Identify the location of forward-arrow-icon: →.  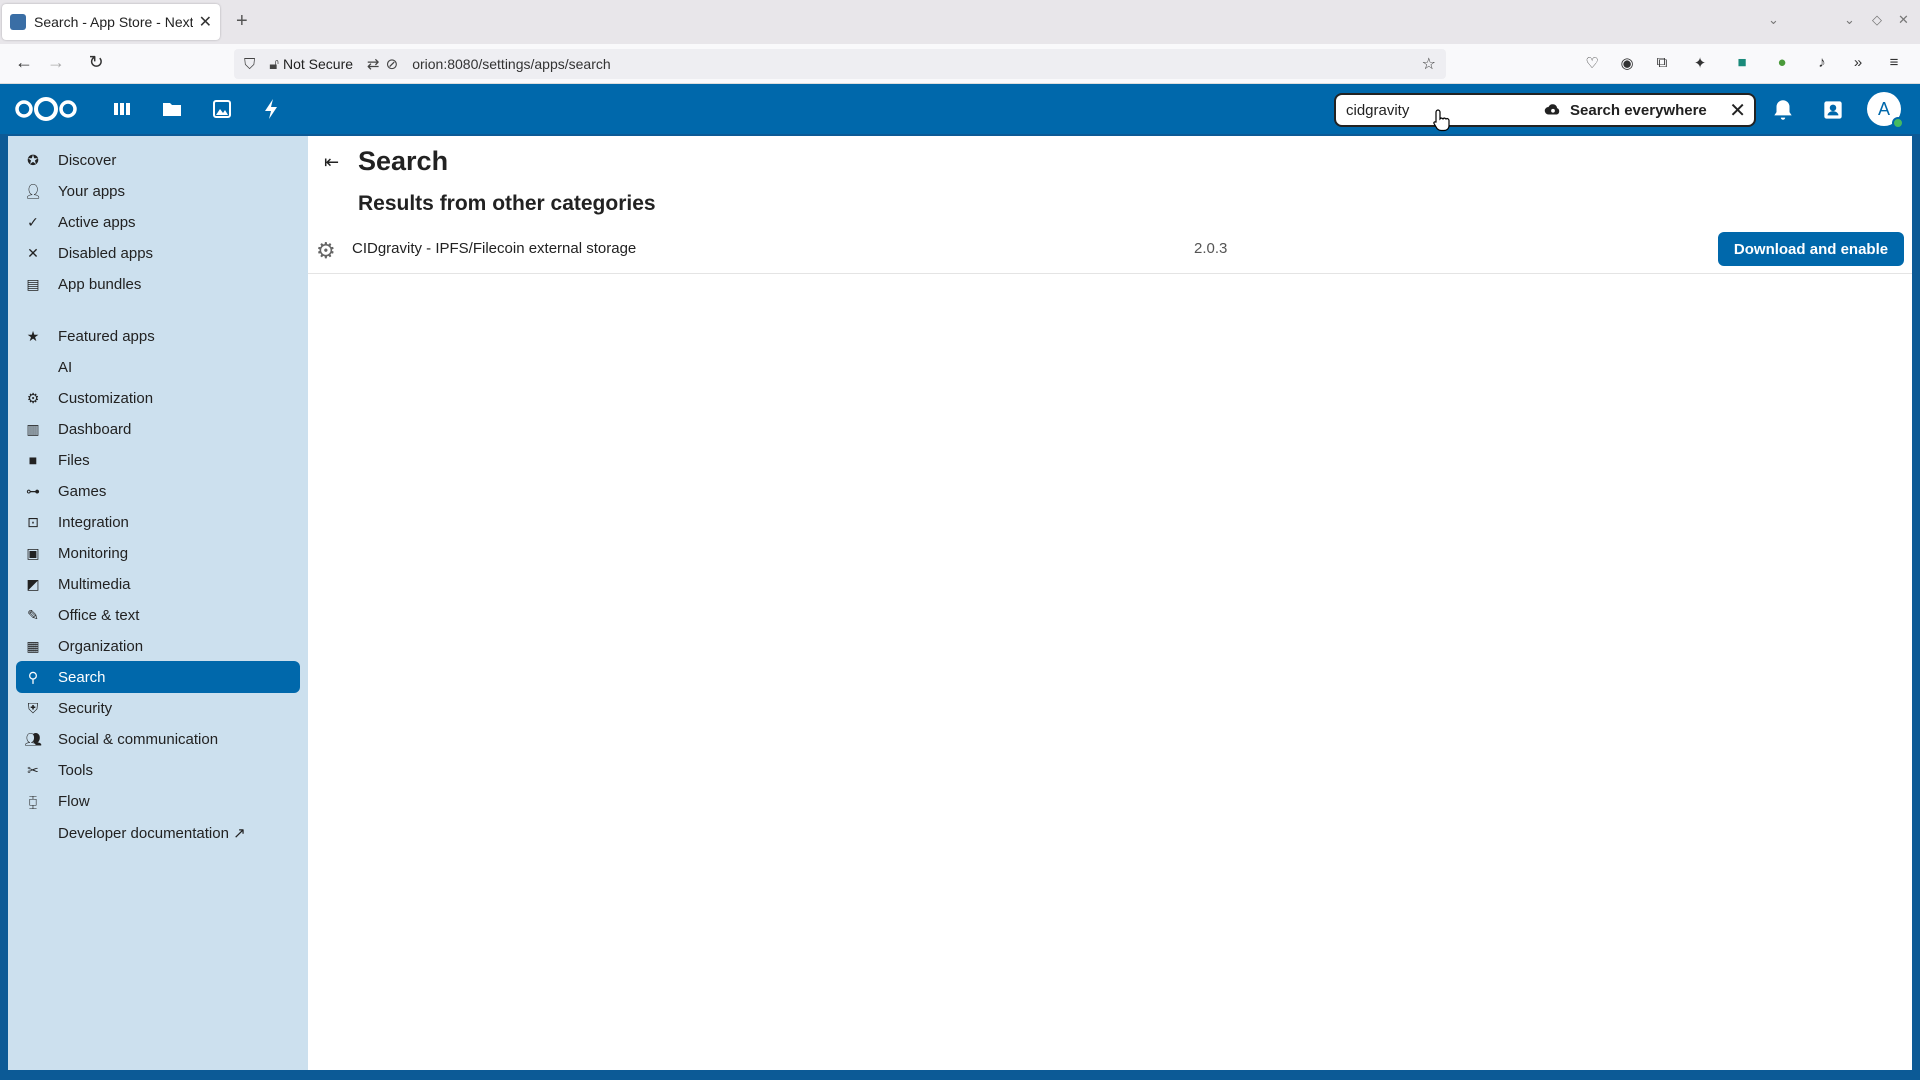
(56, 62).